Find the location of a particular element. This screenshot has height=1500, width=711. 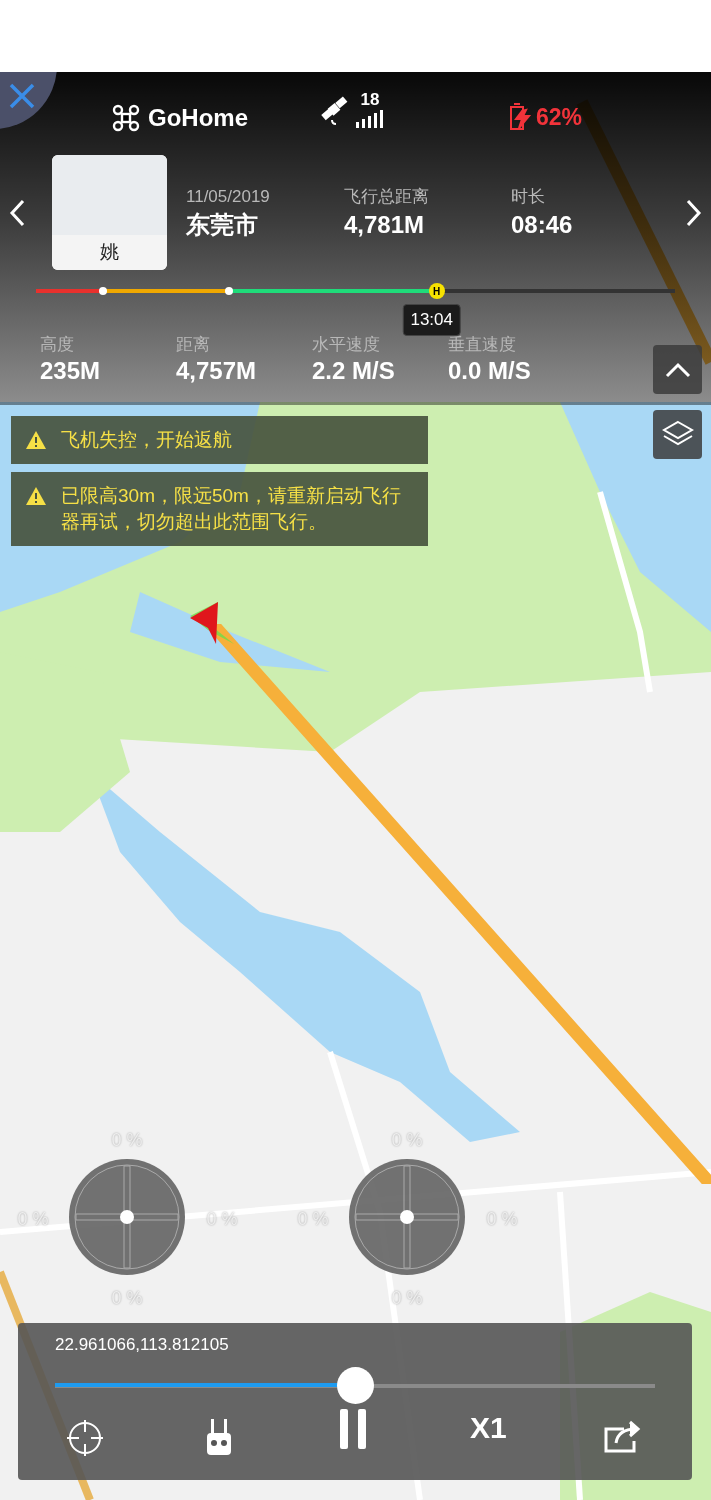

chevron-left-icon is located at coordinates (17, 213).